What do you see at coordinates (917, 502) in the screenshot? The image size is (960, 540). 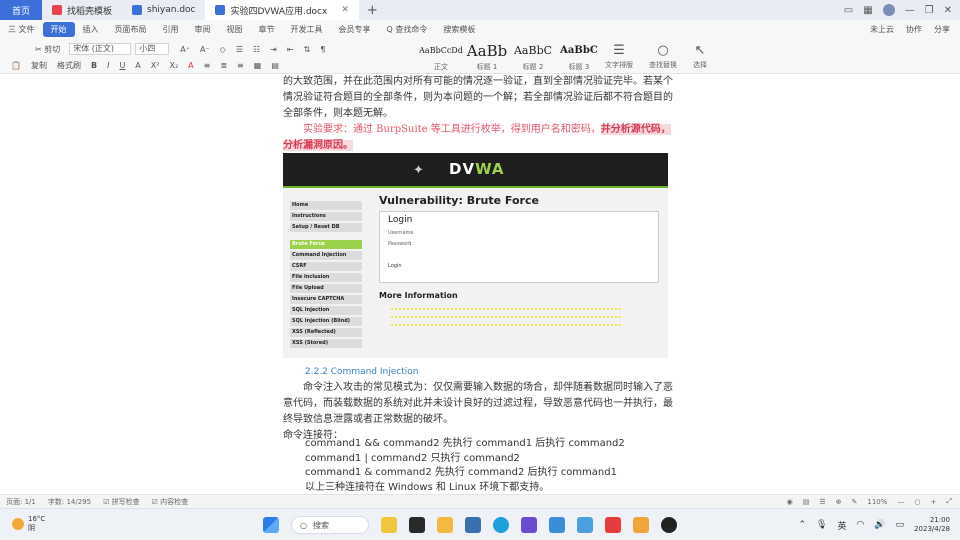 I see `zoom-slider: ○` at bounding box center [917, 502].